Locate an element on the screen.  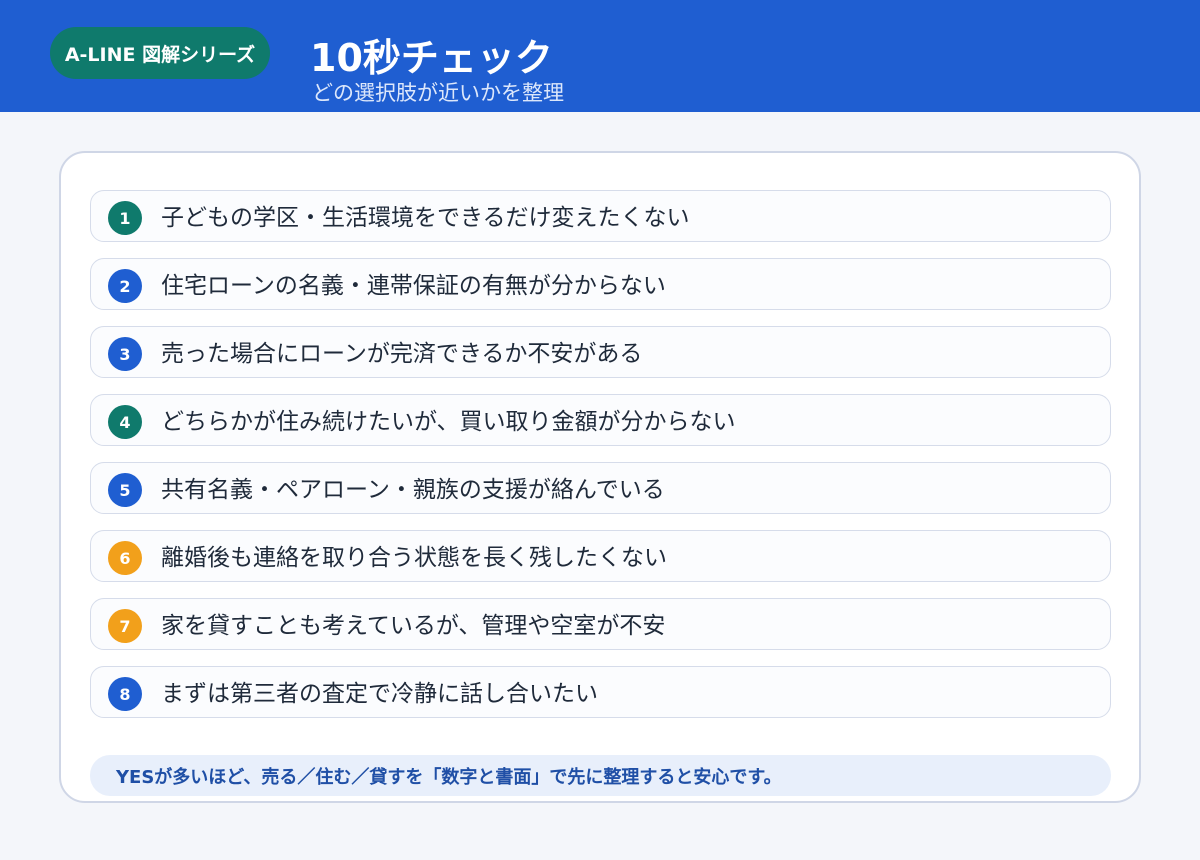
item-number-badge: 7 is located at coordinates (125, 626).